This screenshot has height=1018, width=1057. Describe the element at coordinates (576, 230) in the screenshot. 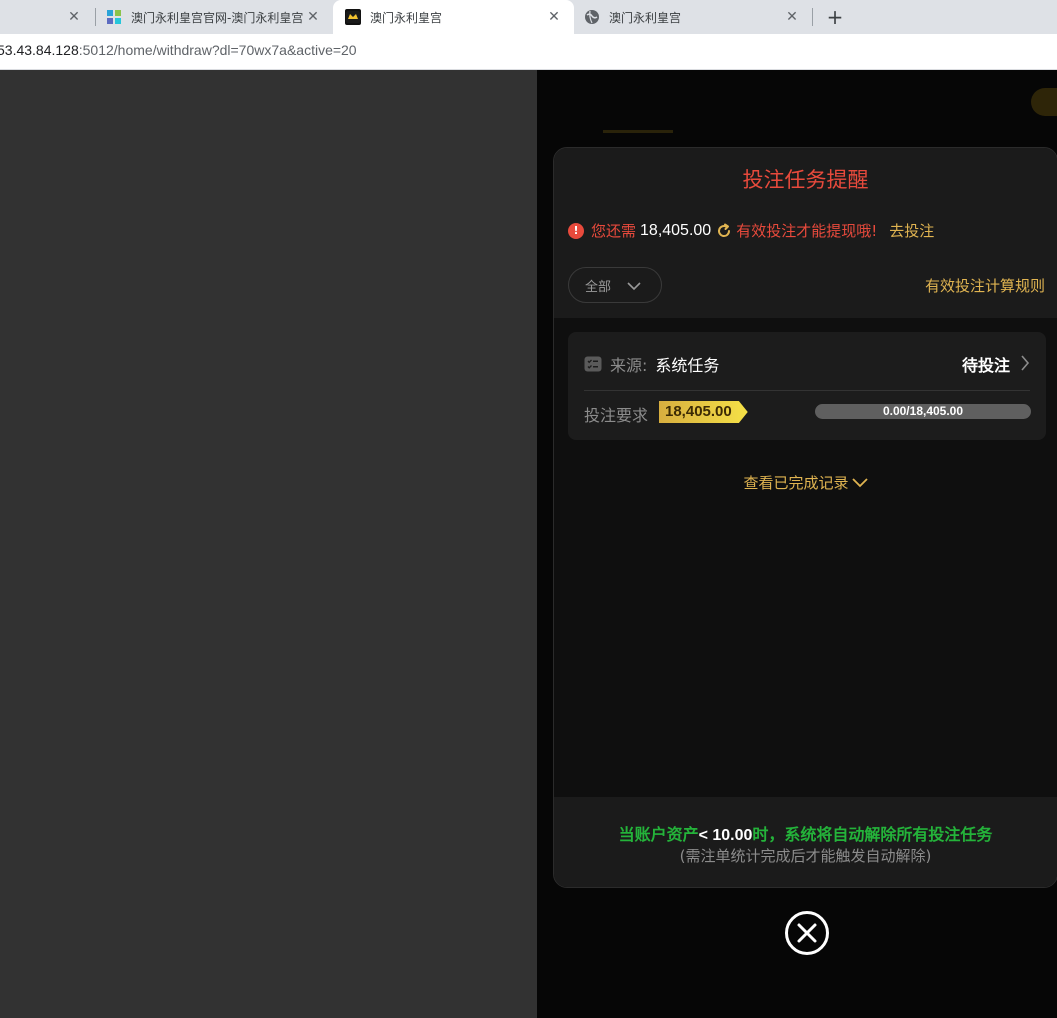

I see `warning-icon: !` at that location.